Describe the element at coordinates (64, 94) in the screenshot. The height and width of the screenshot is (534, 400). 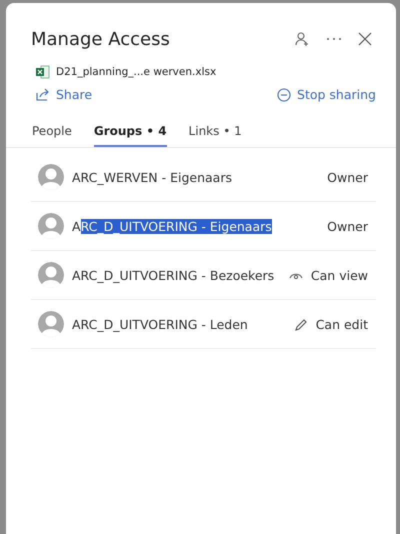
I see `share-link: Share` at that location.